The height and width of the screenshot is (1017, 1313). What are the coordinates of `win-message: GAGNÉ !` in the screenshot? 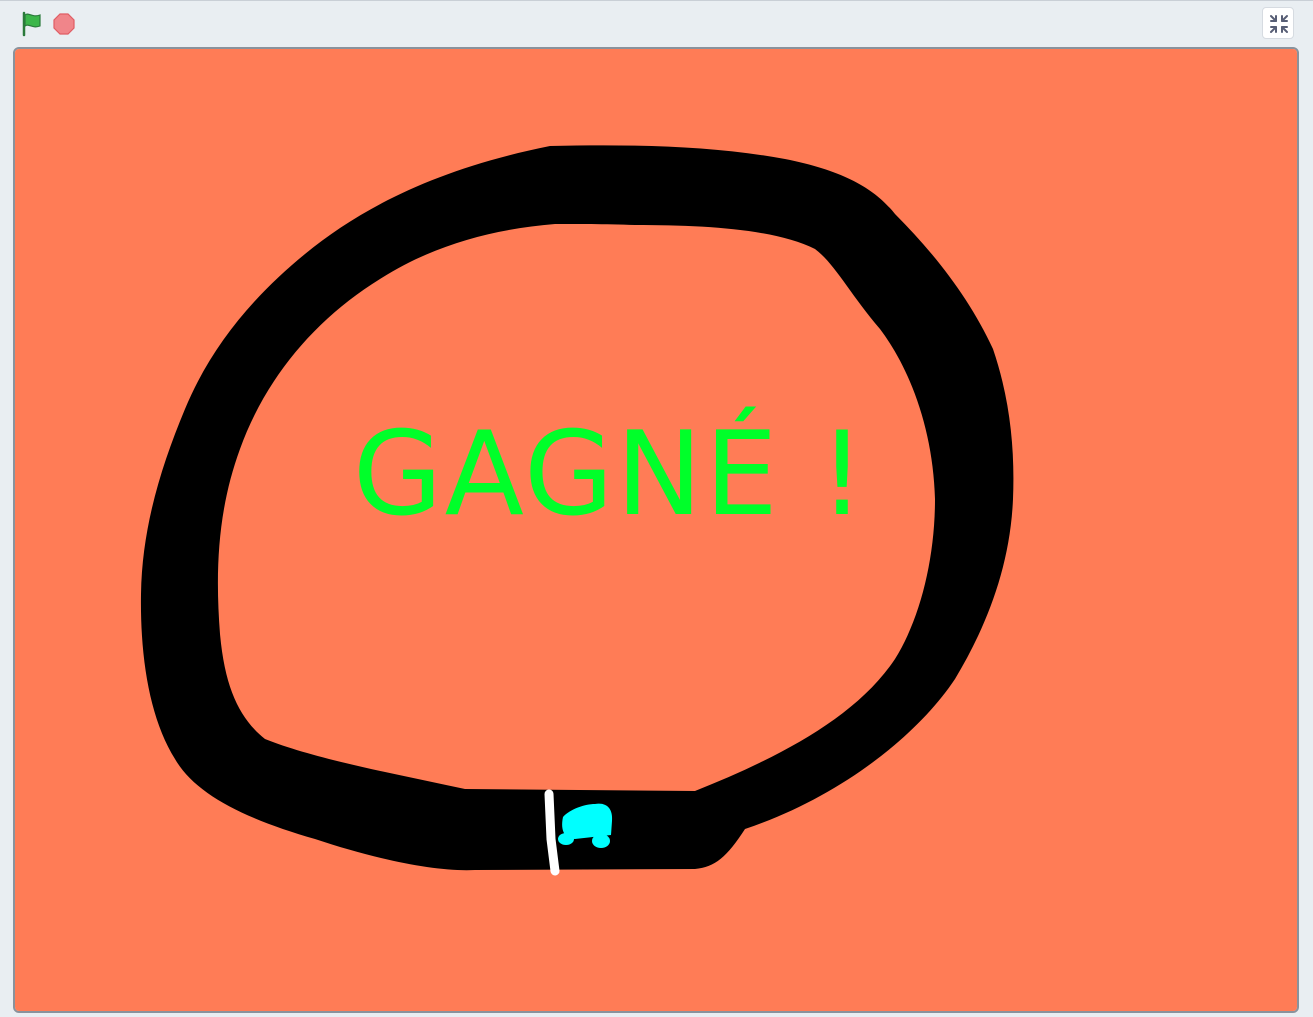 It's located at (610, 474).